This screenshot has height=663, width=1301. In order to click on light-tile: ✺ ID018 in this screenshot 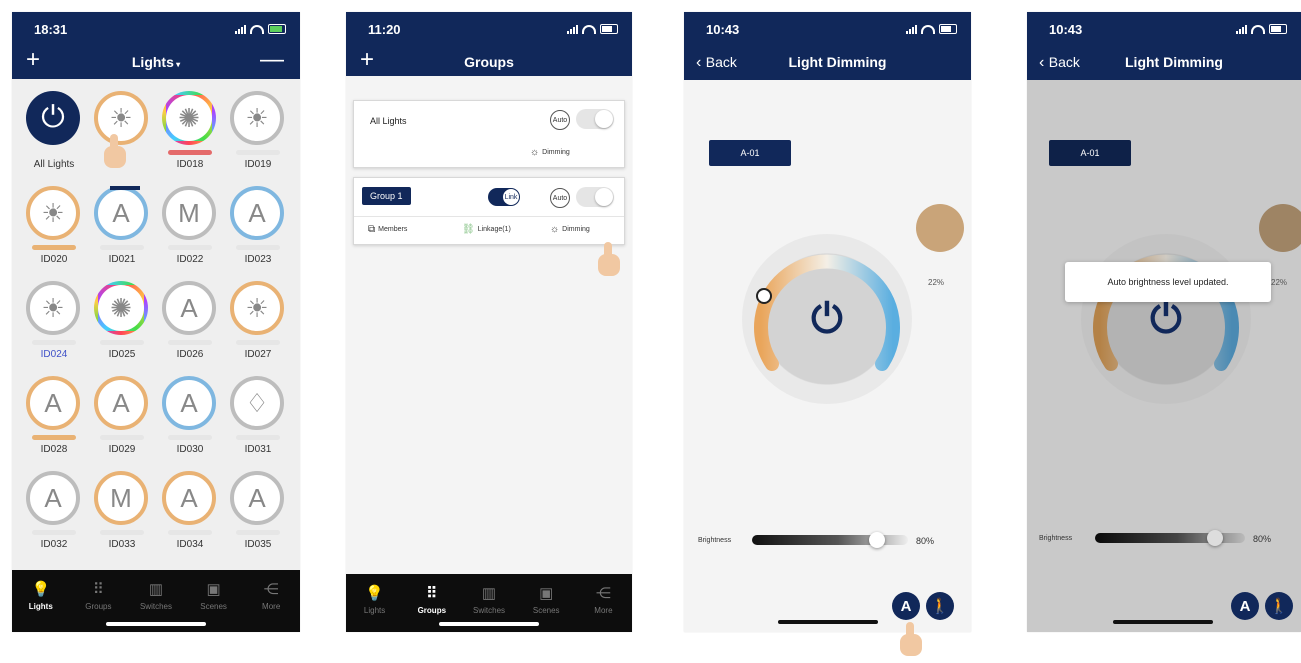, I will do `click(190, 134)`.